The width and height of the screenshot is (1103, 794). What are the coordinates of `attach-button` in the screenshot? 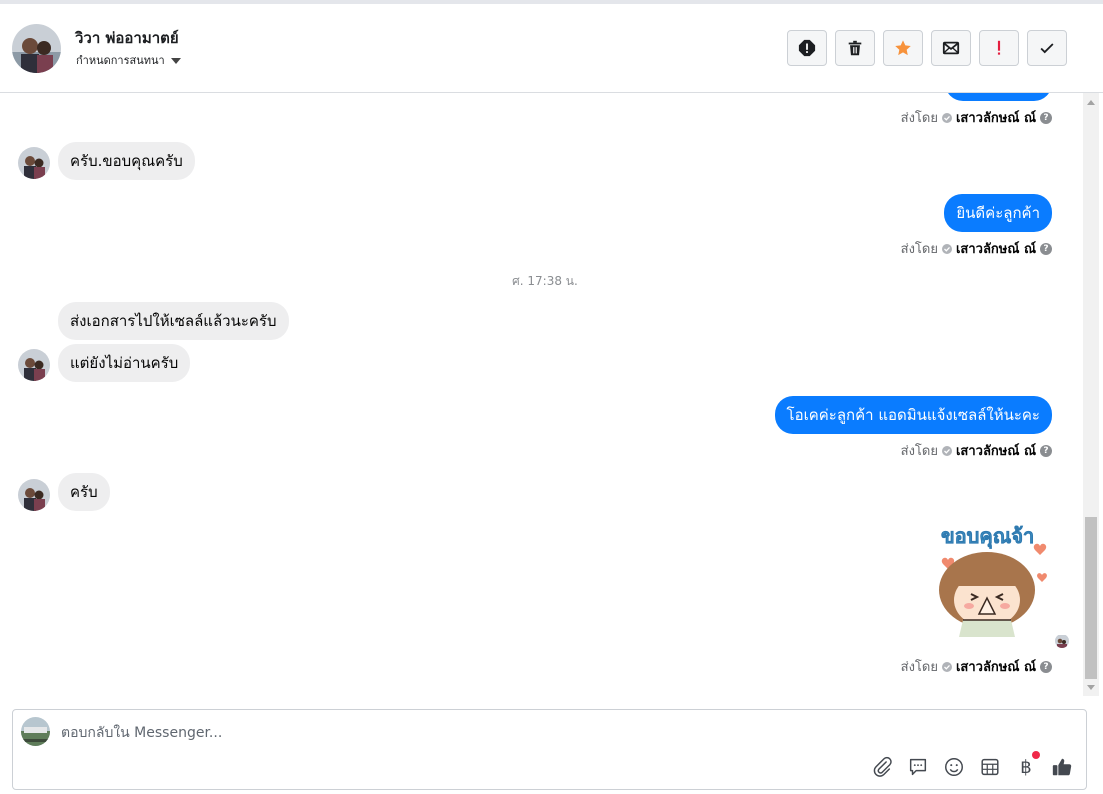 It's located at (882, 767).